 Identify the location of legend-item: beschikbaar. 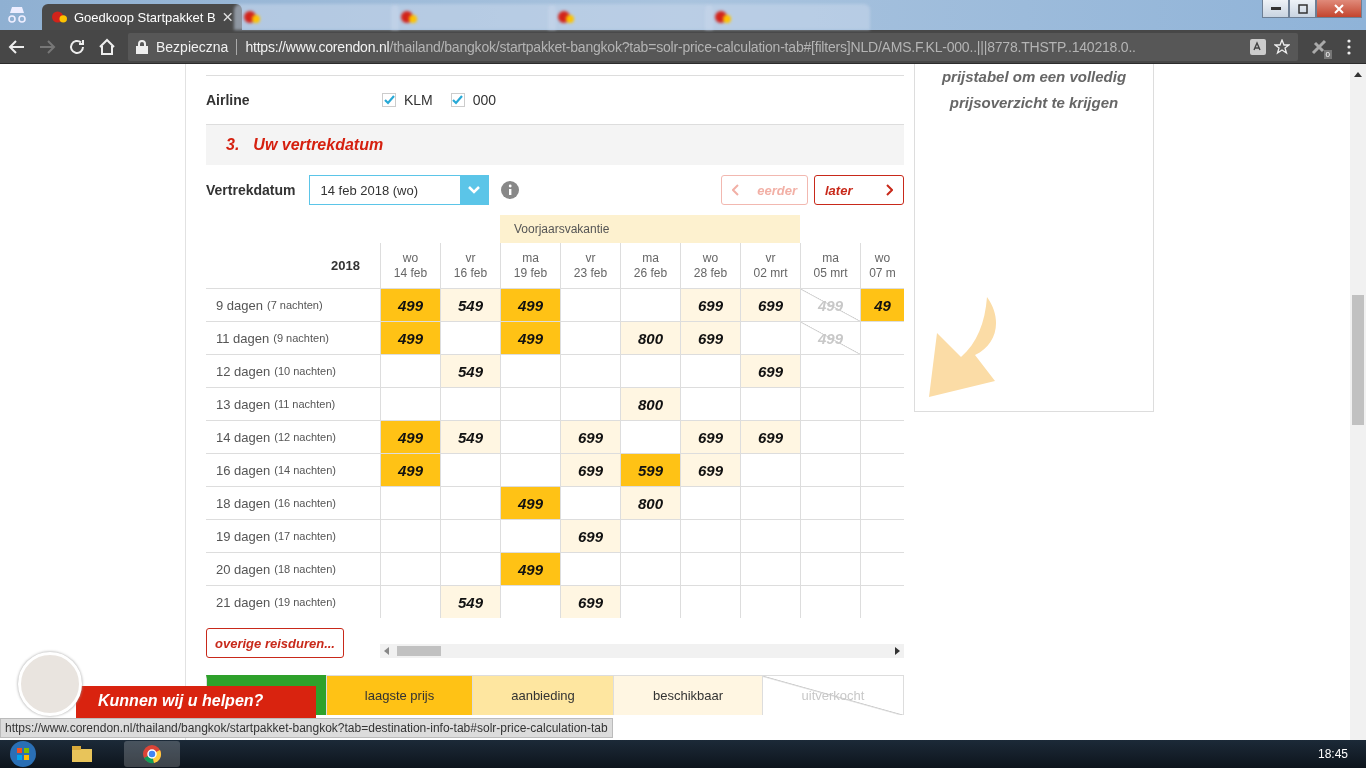
(687, 695).